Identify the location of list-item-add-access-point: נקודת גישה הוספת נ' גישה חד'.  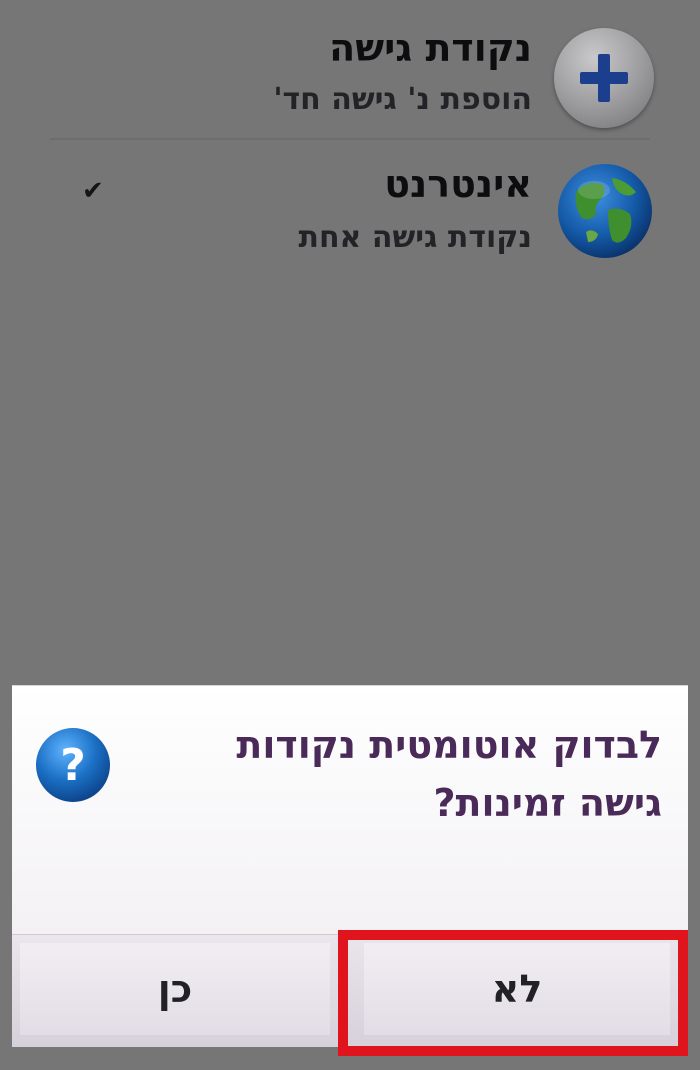
(350, 70).